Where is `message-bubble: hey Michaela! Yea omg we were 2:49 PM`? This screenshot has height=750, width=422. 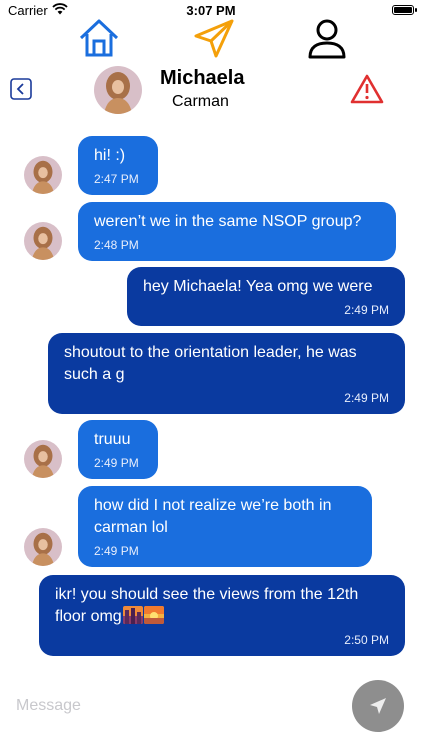 message-bubble: hey Michaela! Yea omg we were 2:49 PM is located at coordinates (266, 296).